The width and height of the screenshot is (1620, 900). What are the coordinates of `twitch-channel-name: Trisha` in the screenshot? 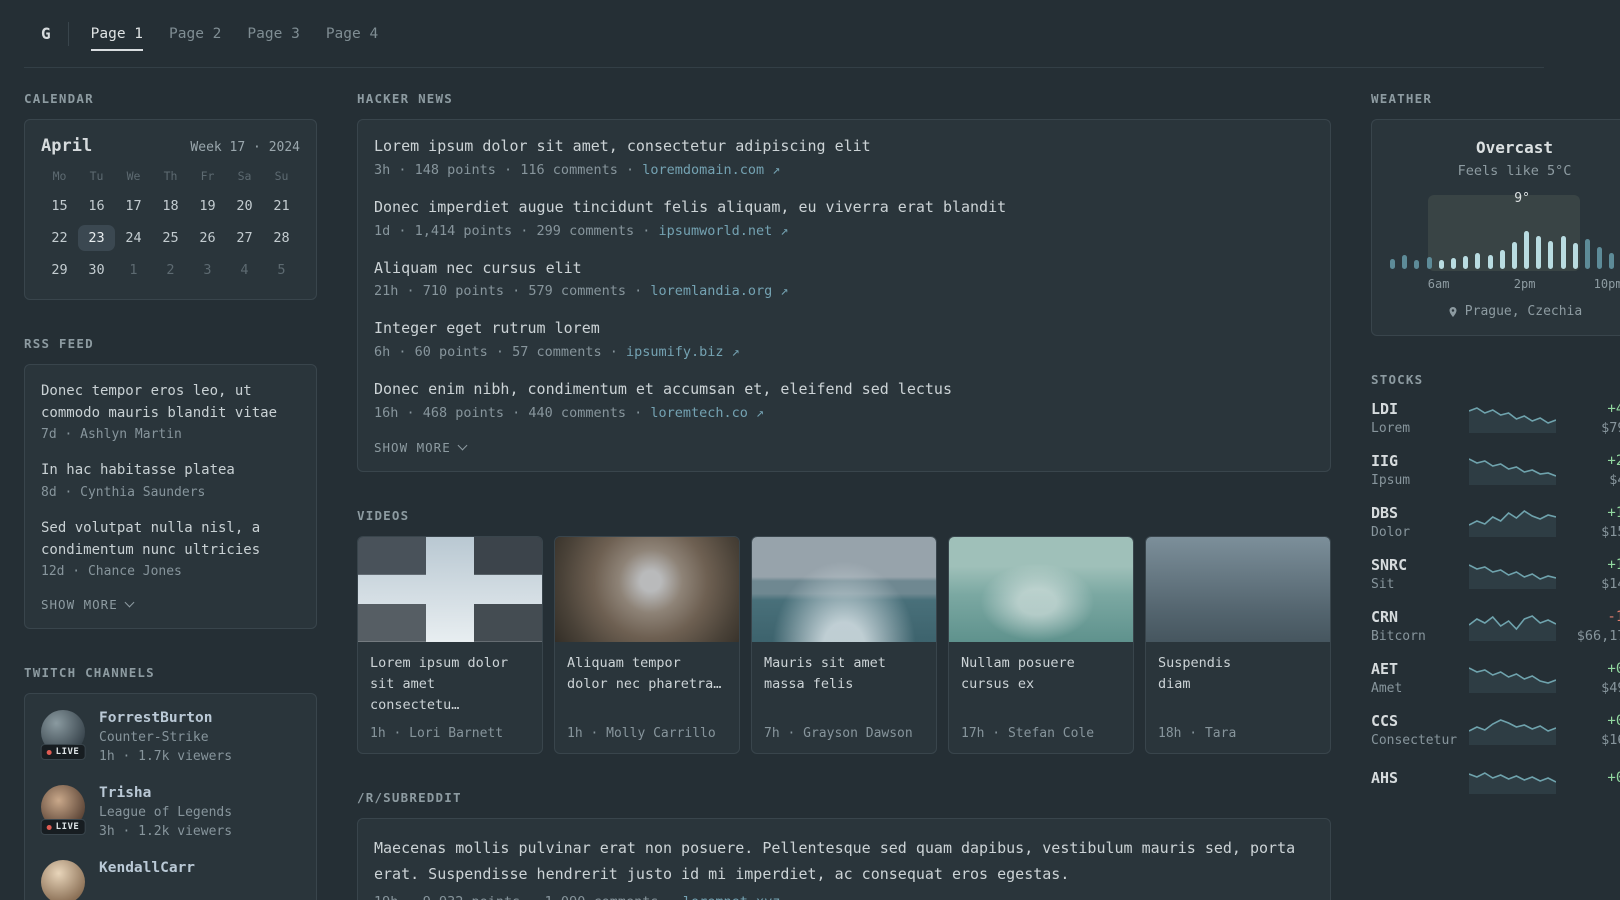 It's located at (125, 793).